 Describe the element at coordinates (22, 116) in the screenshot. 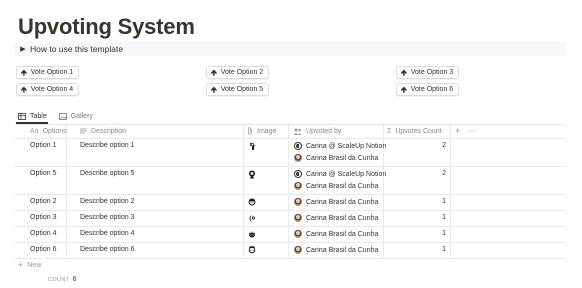

I see `table-icon` at that location.